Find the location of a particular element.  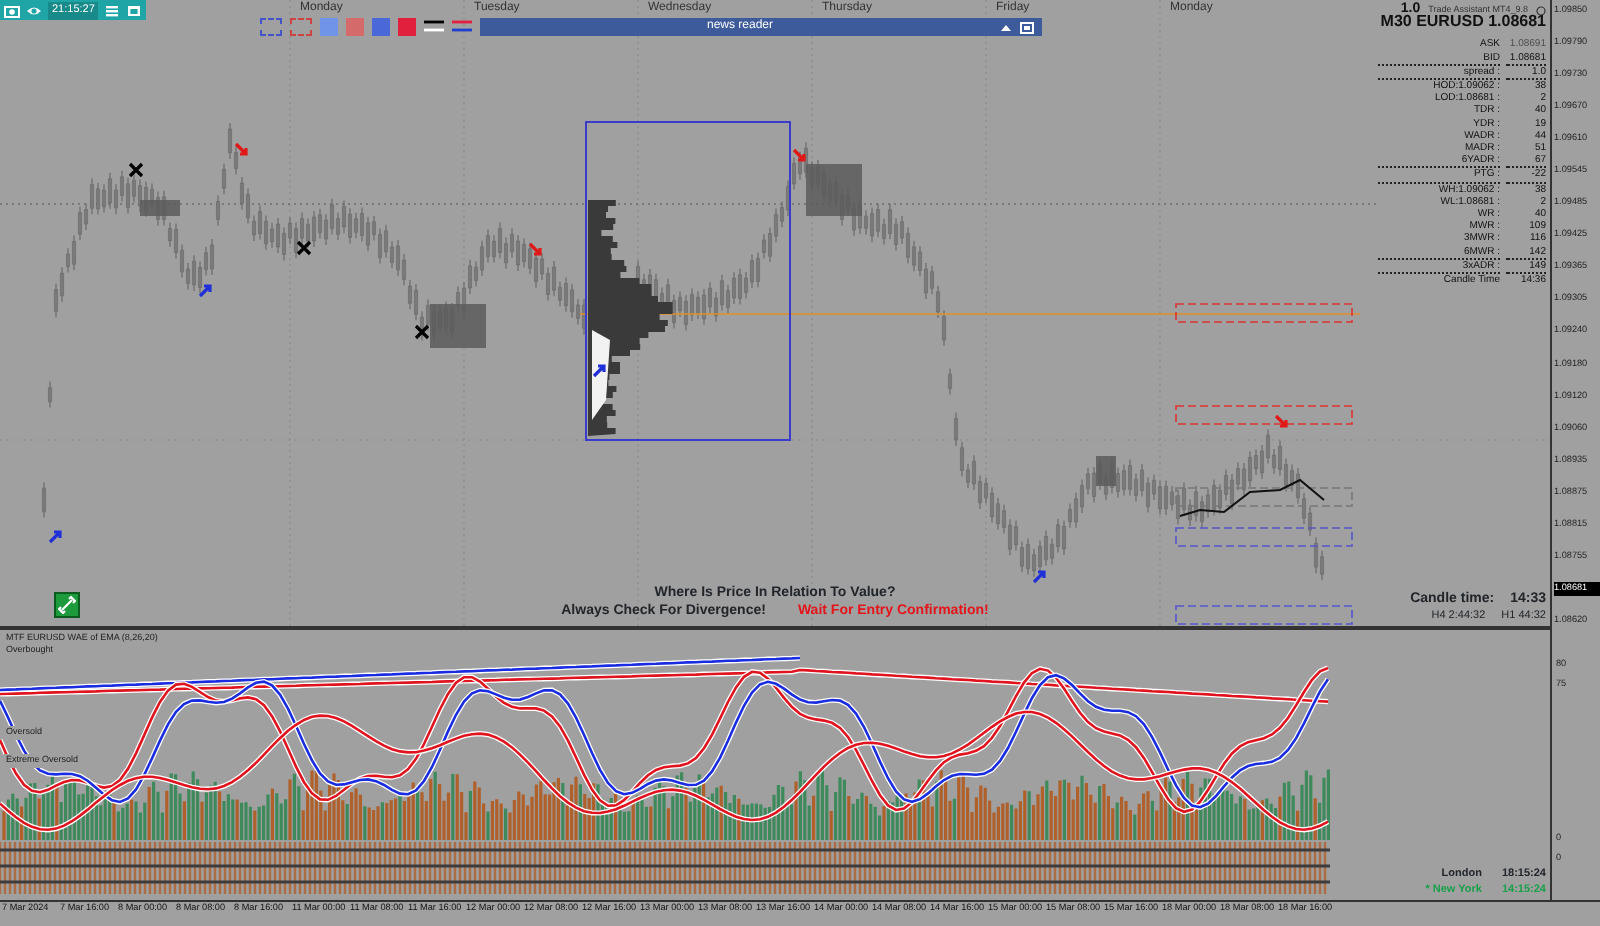

info-icon is located at coordinates (1541, 10).